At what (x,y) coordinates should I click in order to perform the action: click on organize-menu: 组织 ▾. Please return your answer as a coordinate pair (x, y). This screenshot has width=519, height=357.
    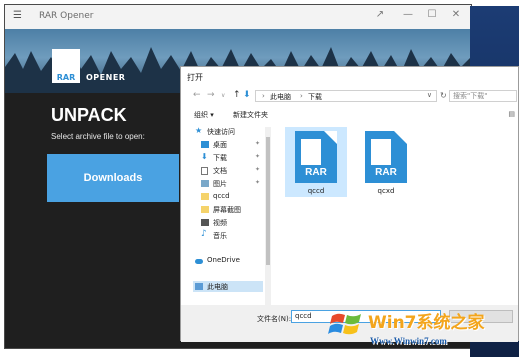
    Looking at the image, I should click on (204, 115).